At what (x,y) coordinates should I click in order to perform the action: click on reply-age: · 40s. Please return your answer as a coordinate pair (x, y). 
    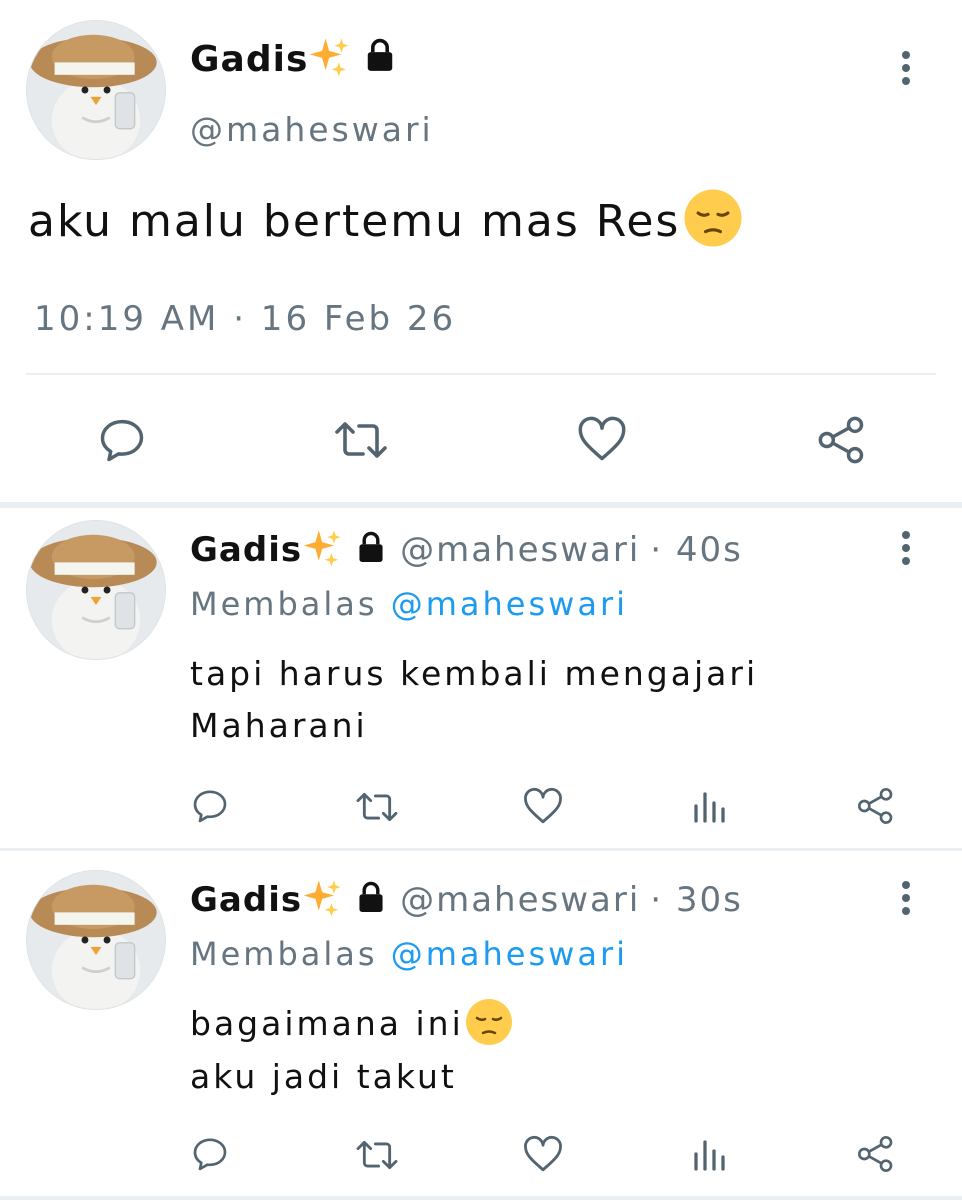
    Looking at the image, I should click on (696, 550).